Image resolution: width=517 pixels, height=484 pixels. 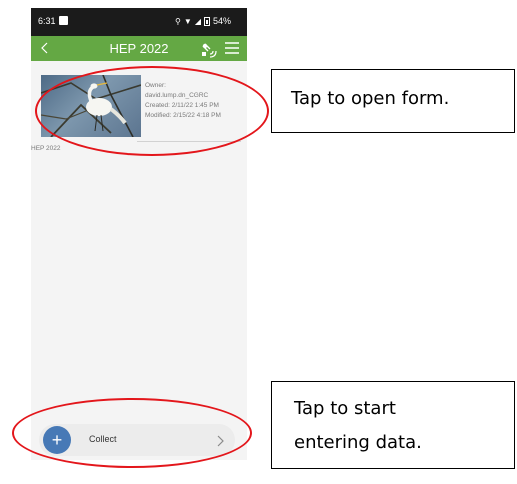 I want to click on divider, so click(x=189, y=141).